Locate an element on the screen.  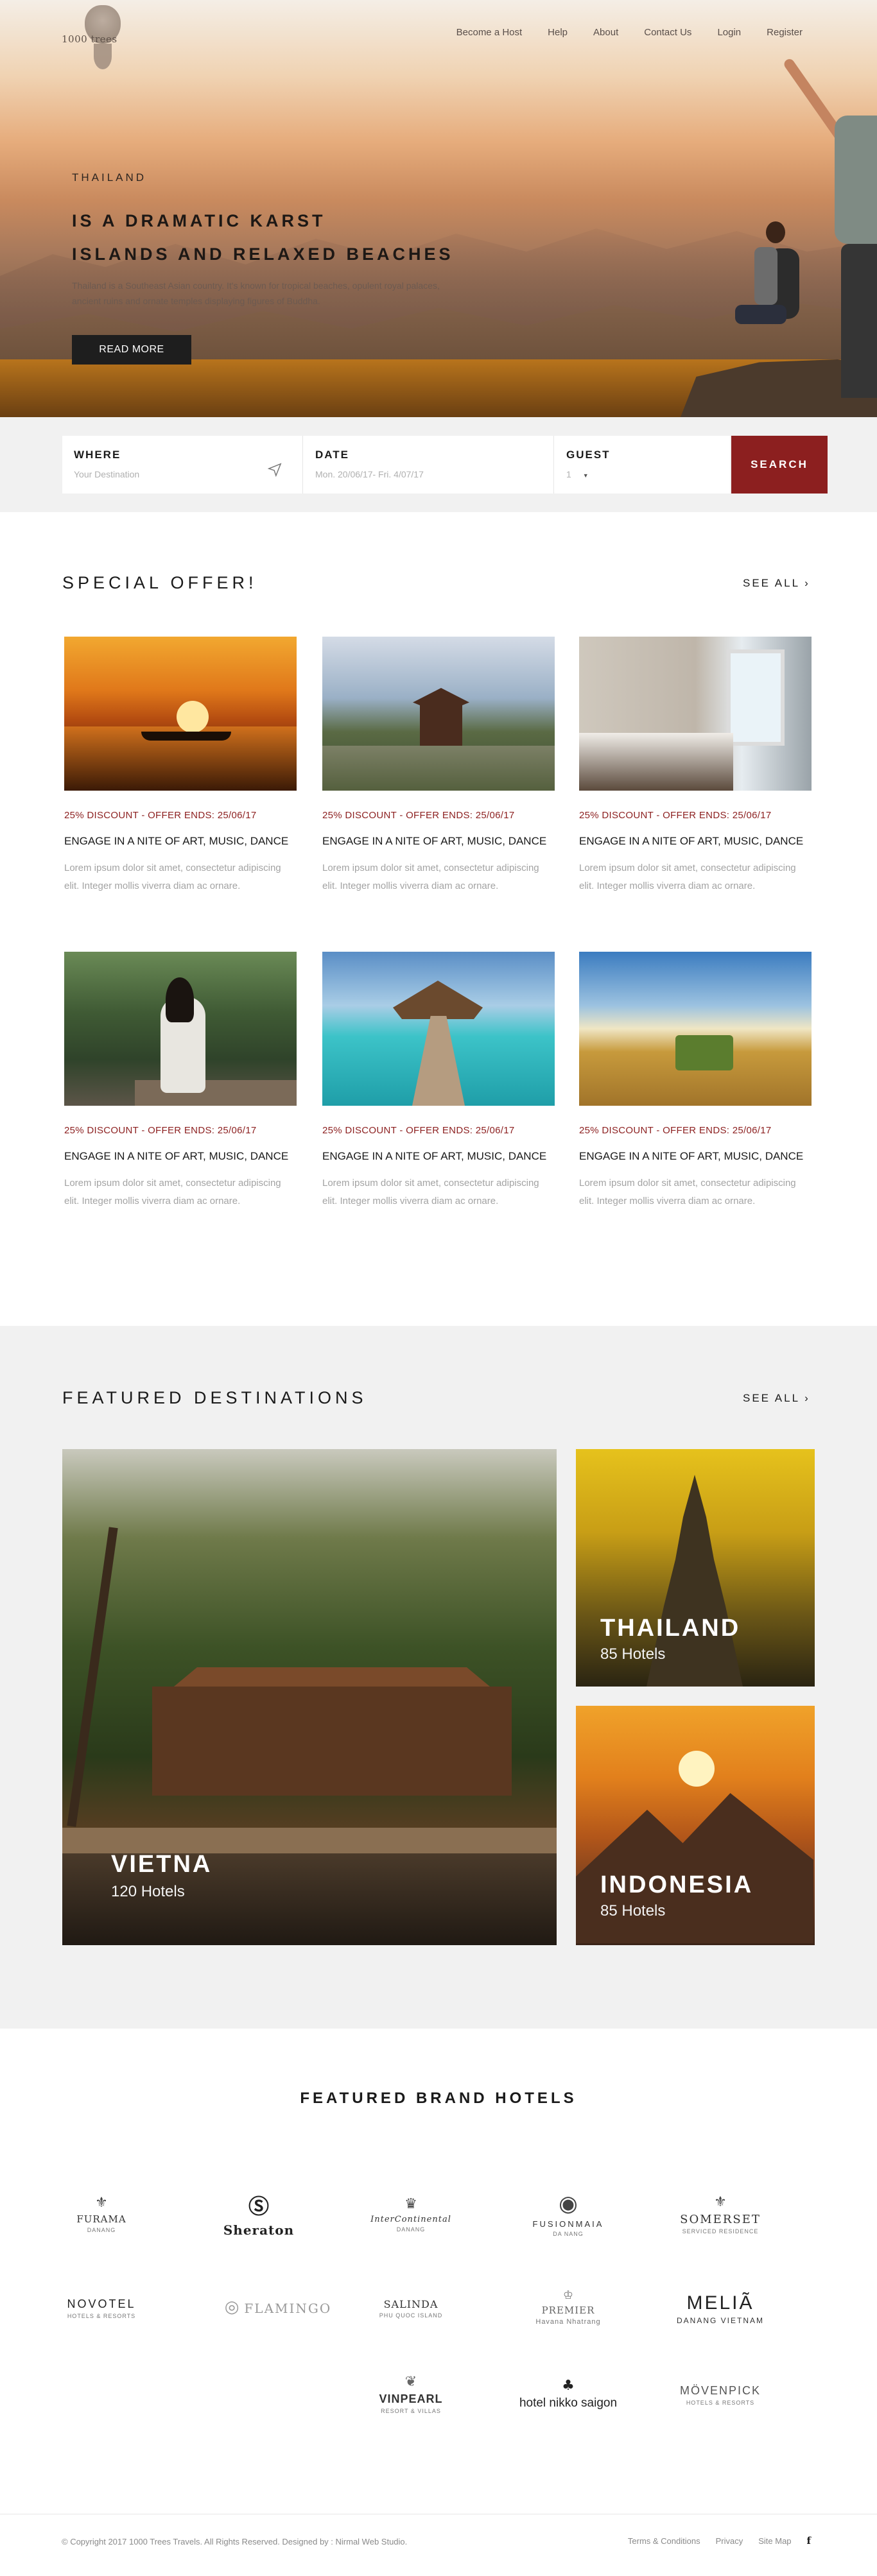
nav-login: Login is located at coordinates (729, 32).